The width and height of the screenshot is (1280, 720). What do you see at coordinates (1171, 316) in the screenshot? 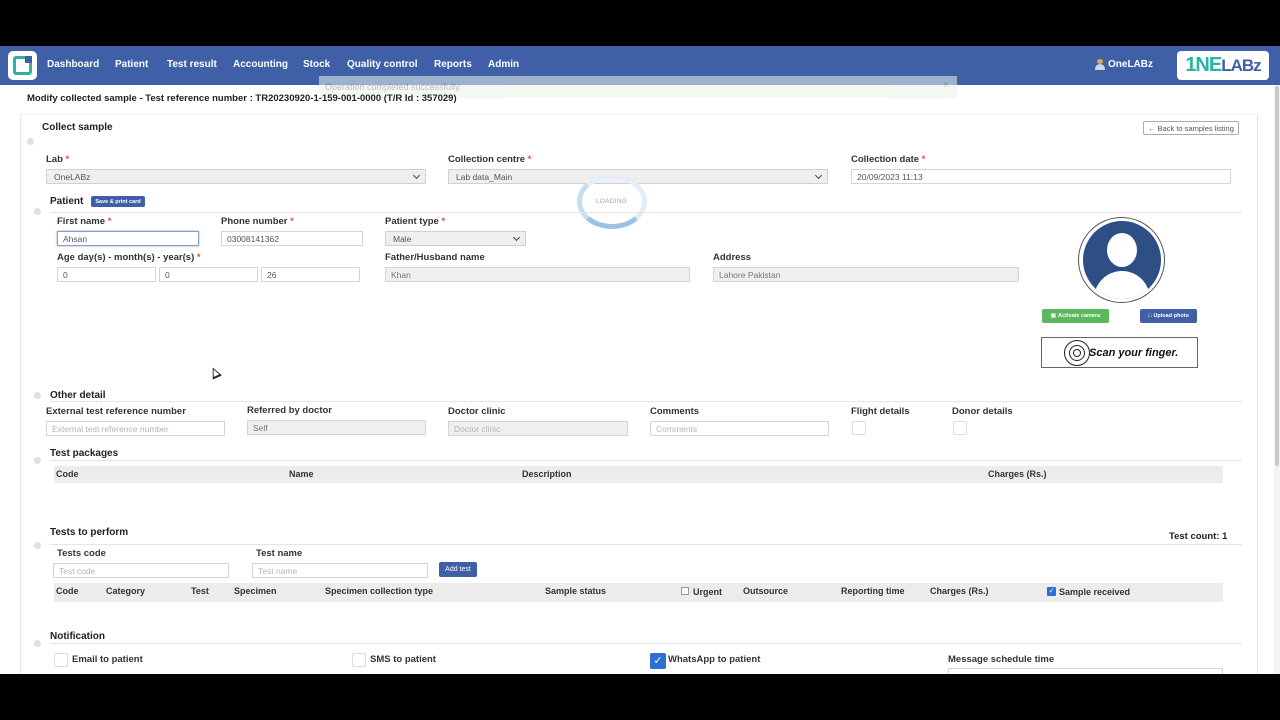
I see `upload-photo-label: Upload photo` at bounding box center [1171, 316].